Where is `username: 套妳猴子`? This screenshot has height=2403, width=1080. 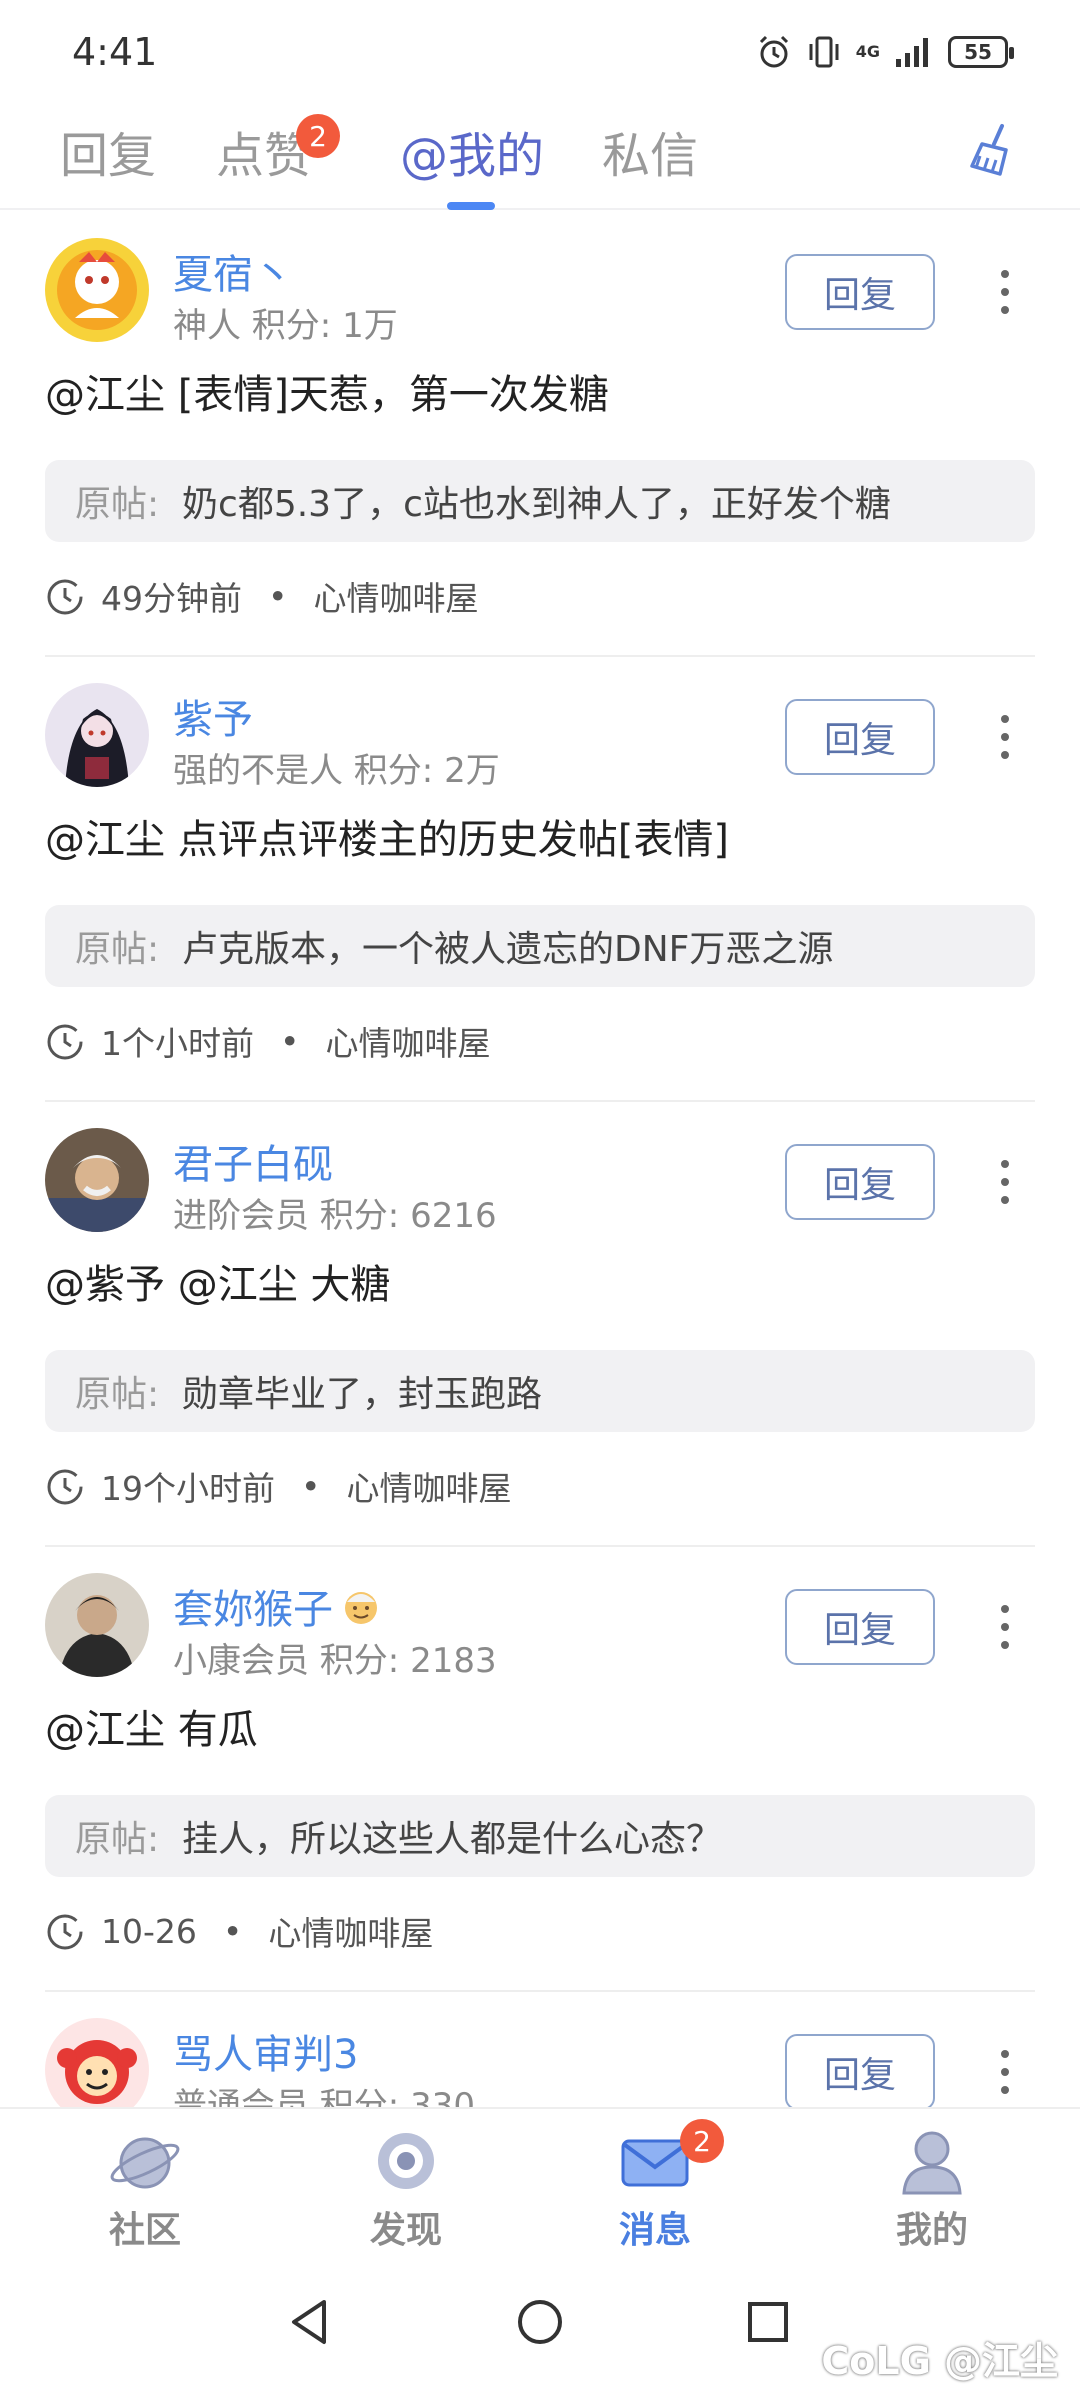 username: 套妳猴子 is located at coordinates (278, 1606).